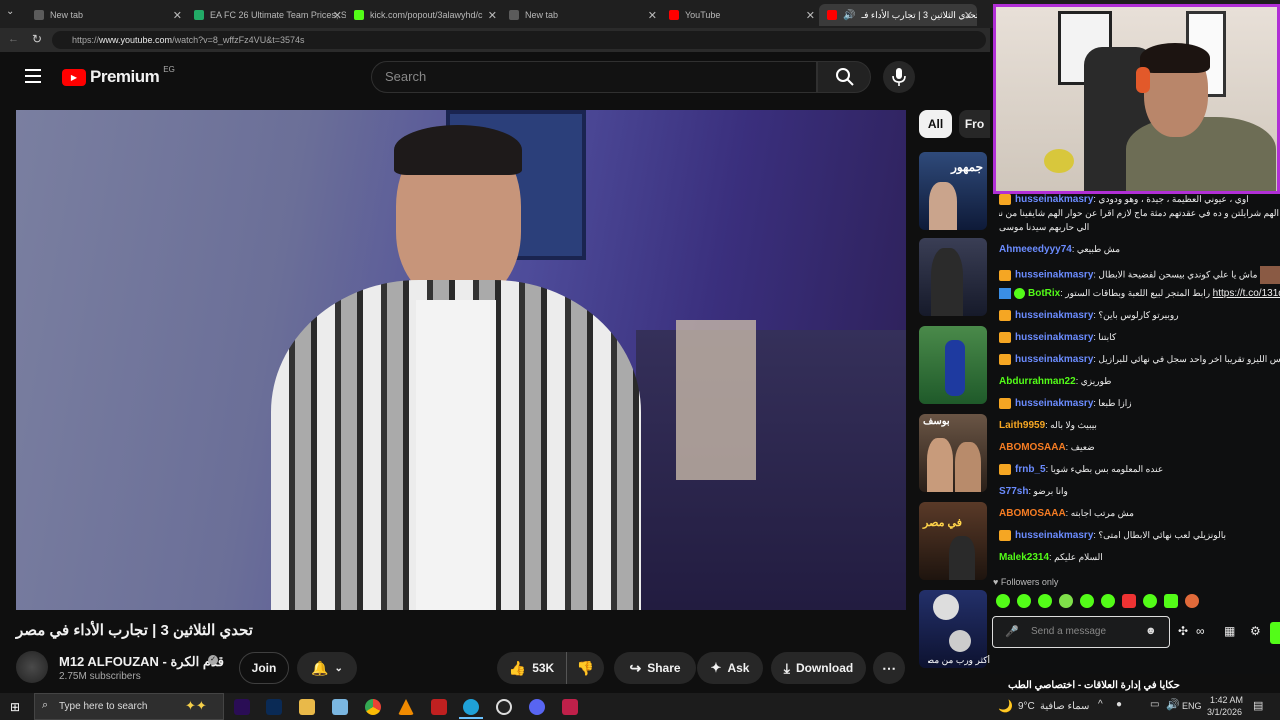  I want to click on chat-username: Laith9959, so click(1022, 425).